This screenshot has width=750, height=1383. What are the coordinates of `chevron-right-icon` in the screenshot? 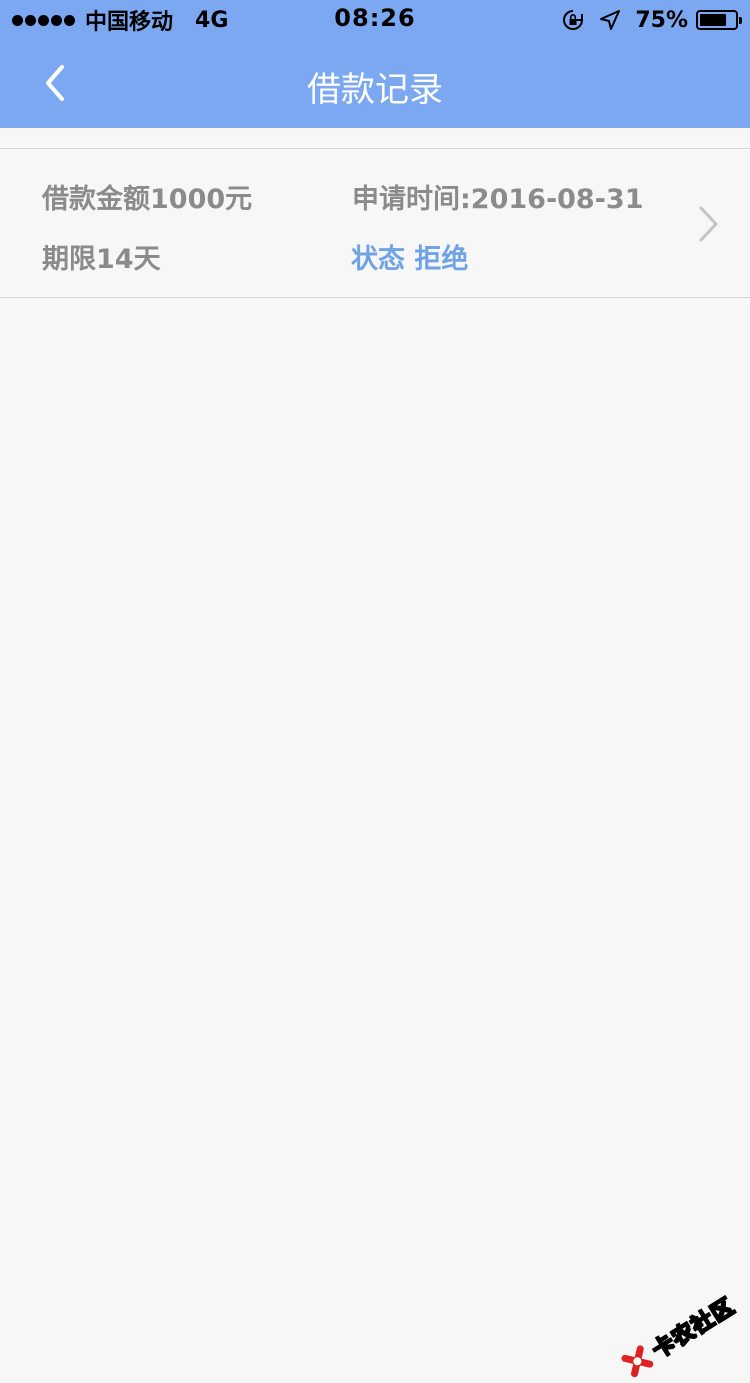 It's located at (708, 224).